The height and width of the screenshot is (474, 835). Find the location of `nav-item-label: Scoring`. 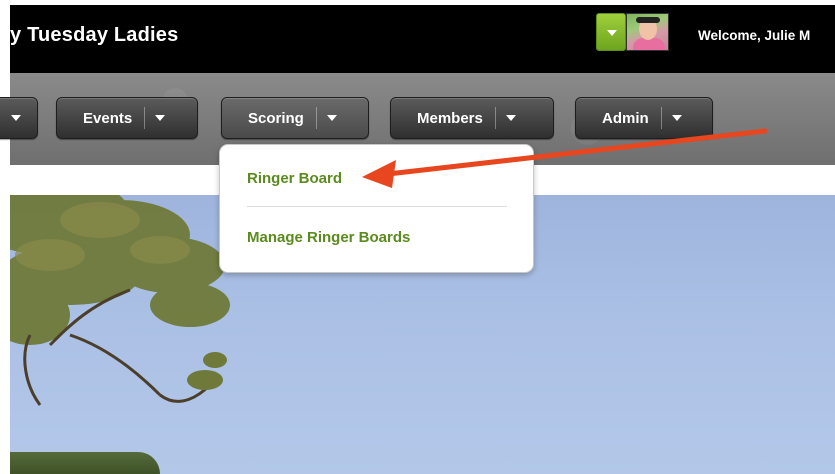

nav-item-label: Scoring is located at coordinates (276, 118).